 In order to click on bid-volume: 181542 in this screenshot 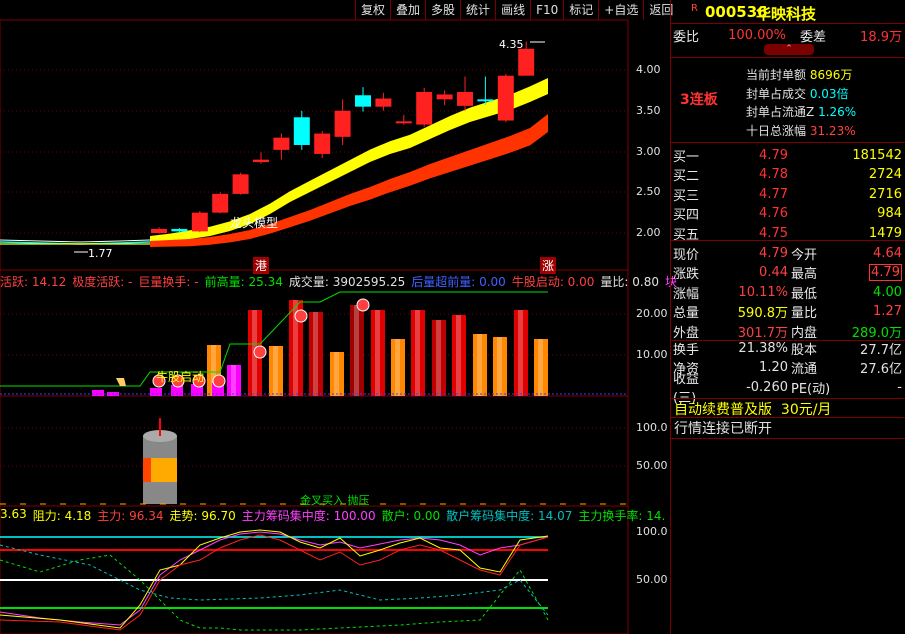, I will do `click(877, 155)`.